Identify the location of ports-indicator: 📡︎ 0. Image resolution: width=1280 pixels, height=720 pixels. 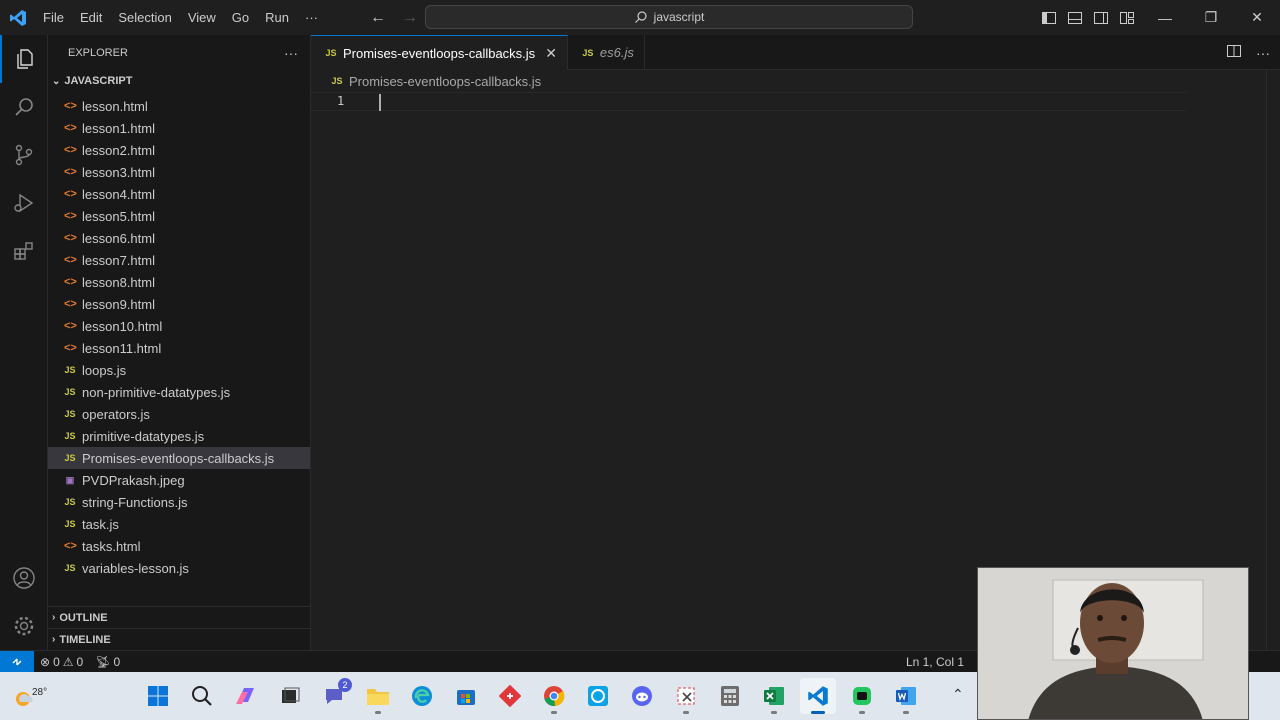
(107, 662).